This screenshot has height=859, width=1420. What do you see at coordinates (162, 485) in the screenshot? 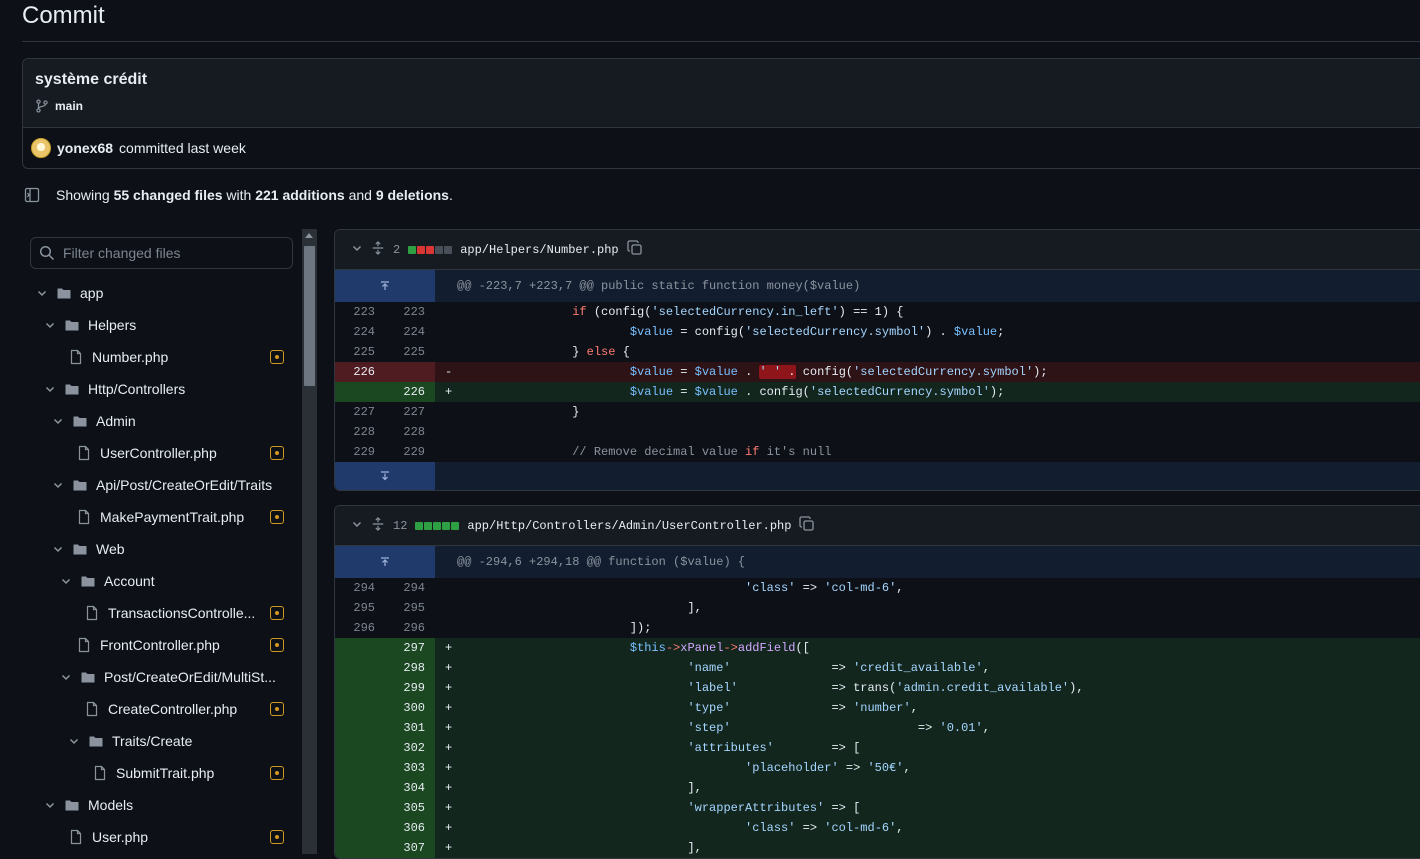
I see `tree-folder: Api/Post/CreateOrEdit/Traits` at bounding box center [162, 485].